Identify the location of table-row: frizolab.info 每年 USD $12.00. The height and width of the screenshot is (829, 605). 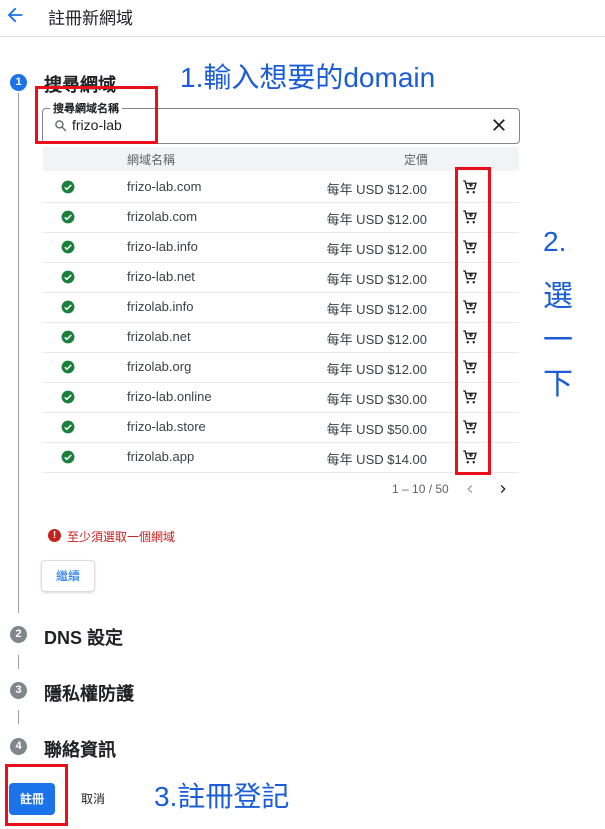
(281, 307).